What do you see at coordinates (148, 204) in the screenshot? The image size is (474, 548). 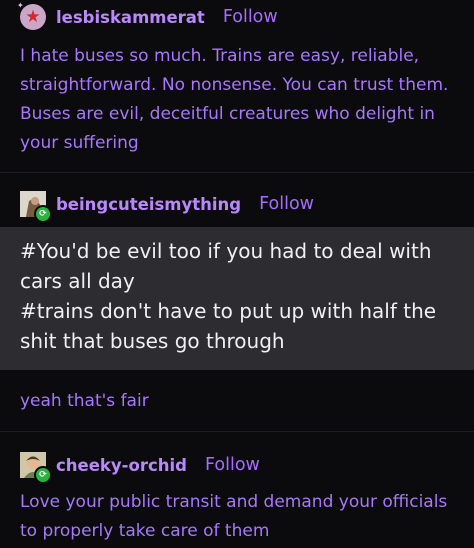 I see `username: beingcuteismything` at bounding box center [148, 204].